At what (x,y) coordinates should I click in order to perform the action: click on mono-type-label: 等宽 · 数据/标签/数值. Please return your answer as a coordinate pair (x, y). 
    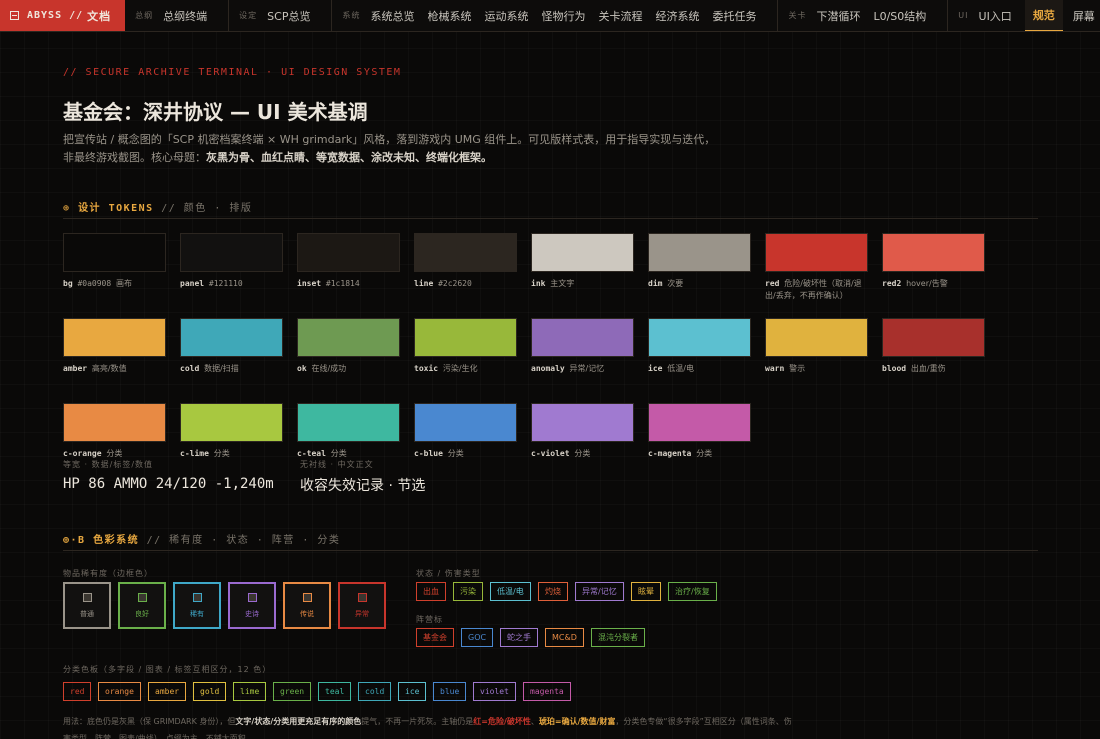
    Looking at the image, I should click on (108, 464).